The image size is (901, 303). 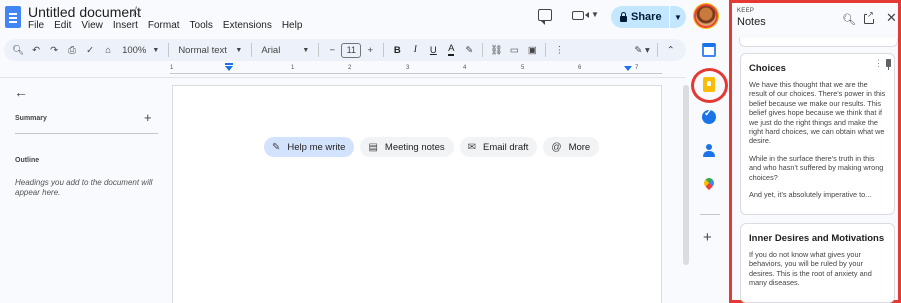 What do you see at coordinates (229, 68) in the screenshot?
I see `left-indent-handle` at bounding box center [229, 68].